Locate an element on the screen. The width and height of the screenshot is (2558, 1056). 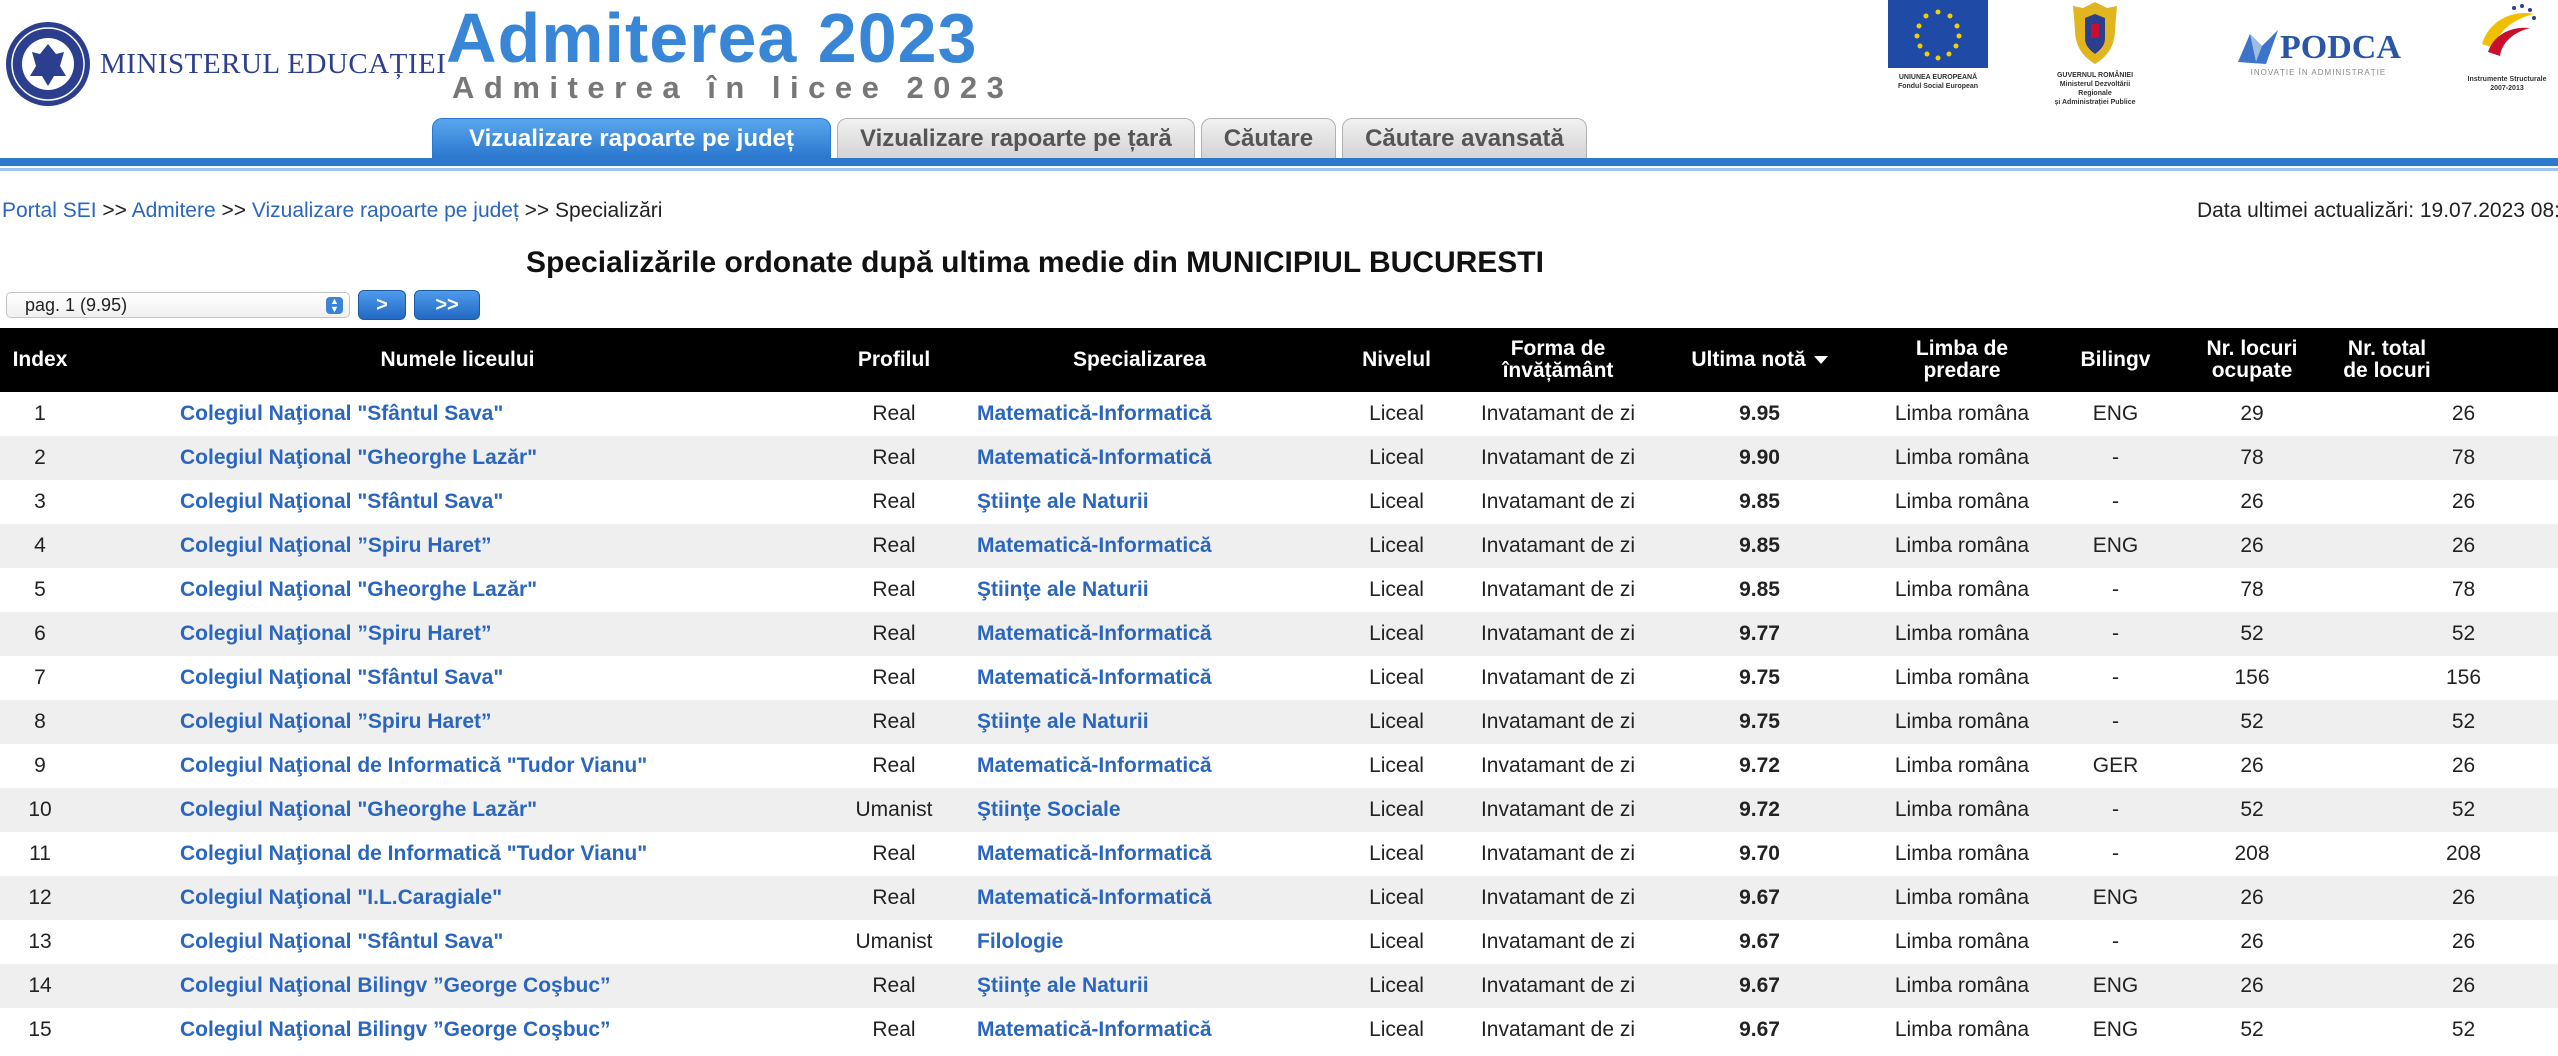
cell-seats-total: 156 is located at coordinates (2463, 677).